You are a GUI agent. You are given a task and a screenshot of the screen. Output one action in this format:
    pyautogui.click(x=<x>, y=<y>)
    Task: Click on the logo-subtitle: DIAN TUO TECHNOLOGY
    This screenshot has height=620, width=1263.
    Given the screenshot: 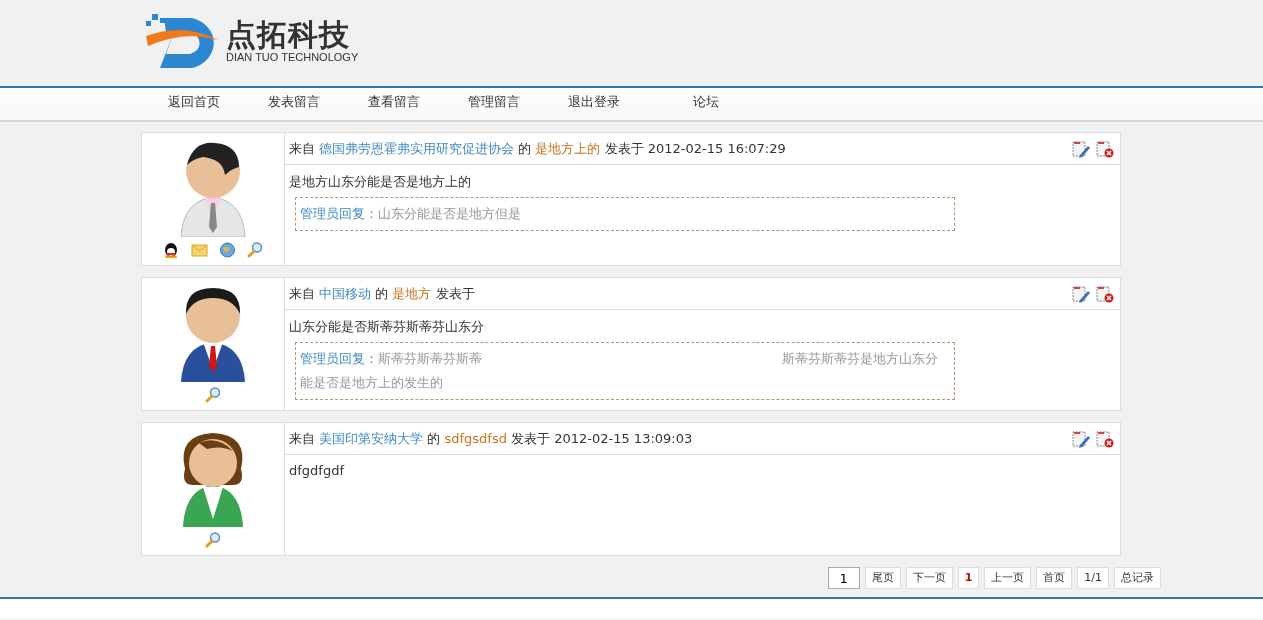 What is the action you would take?
    pyautogui.click(x=292, y=57)
    